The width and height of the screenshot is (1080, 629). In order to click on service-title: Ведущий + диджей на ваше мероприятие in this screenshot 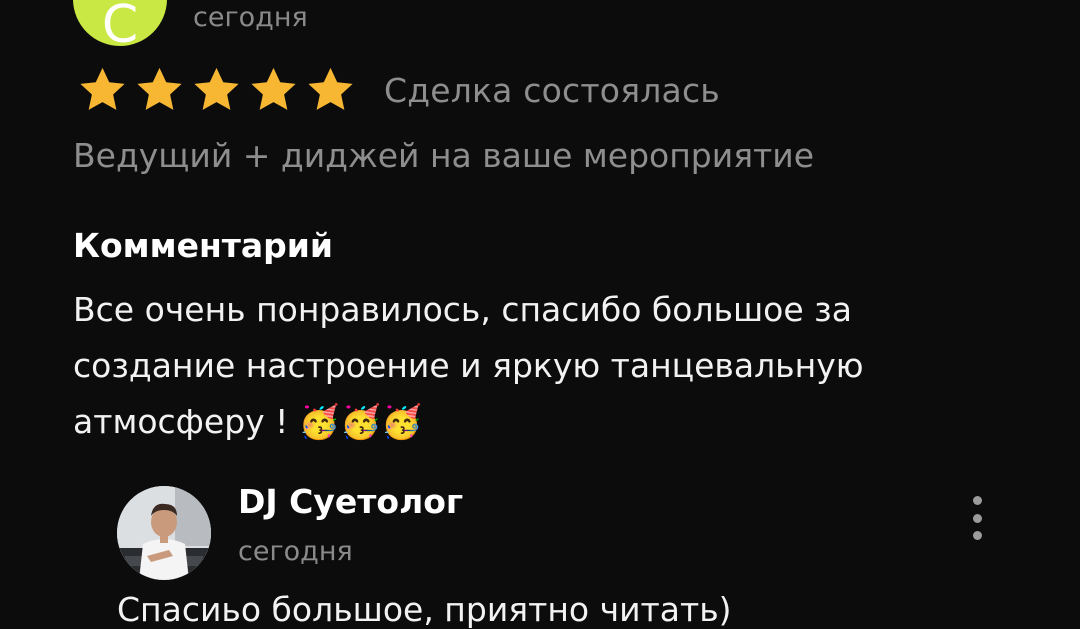, I will do `click(443, 155)`.